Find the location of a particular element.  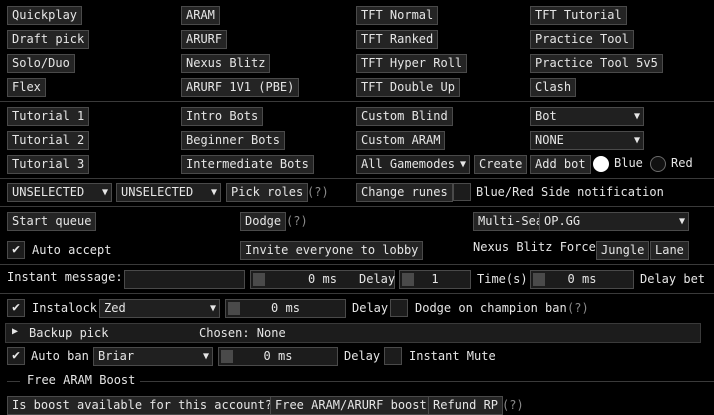

side-notification-label: Blue/Red Side notification is located at coordinates (570, 192).